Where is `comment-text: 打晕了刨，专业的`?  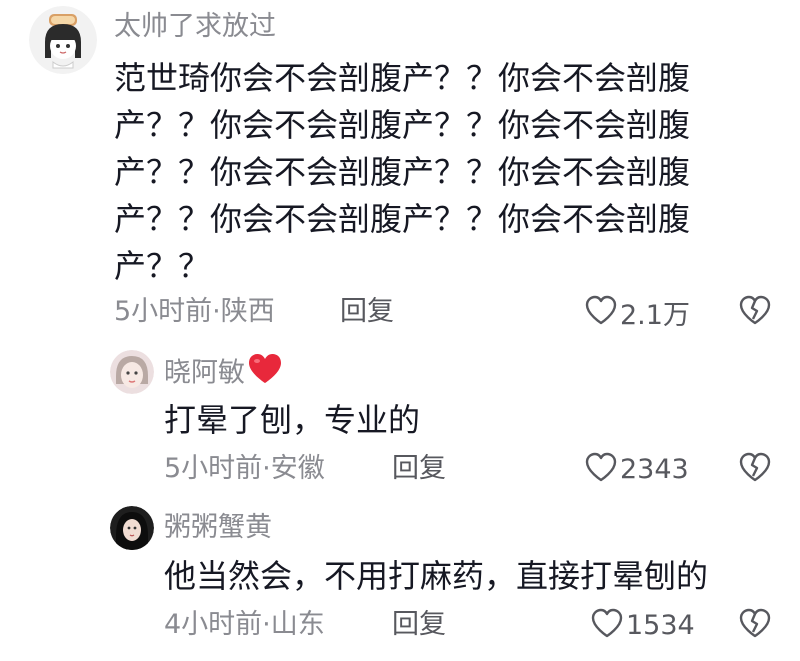 comment-text: 打晕了刨，专业的 is located at coordinates (292, 420).